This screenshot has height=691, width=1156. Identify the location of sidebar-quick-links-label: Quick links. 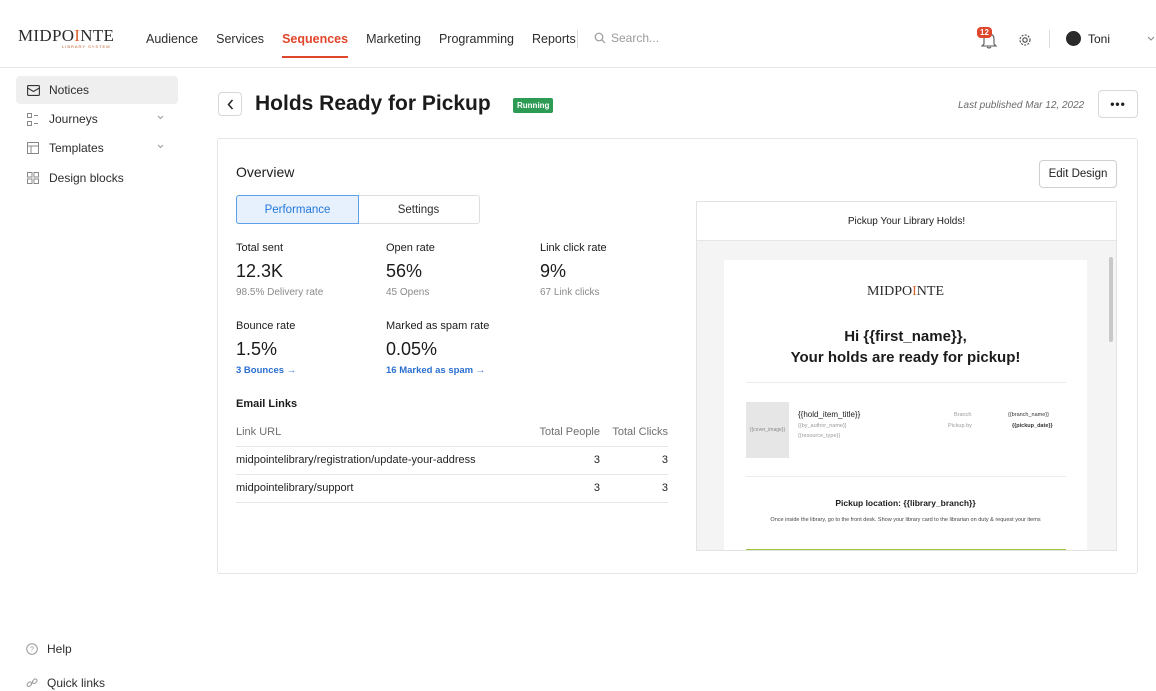
(76, 683).